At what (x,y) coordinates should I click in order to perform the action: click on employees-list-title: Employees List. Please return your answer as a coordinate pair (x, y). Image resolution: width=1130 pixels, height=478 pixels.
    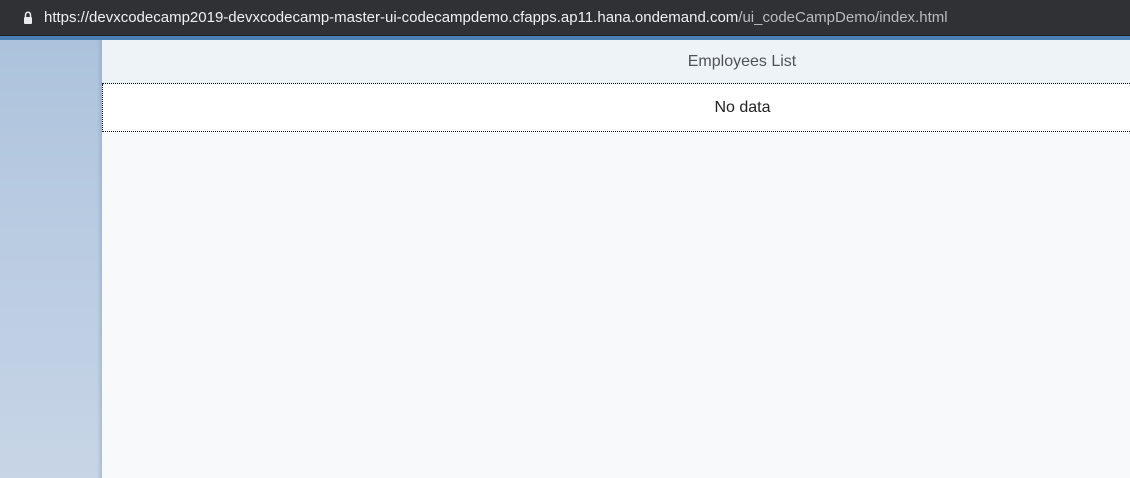
    Looking at the image, I should click on (742, 61).